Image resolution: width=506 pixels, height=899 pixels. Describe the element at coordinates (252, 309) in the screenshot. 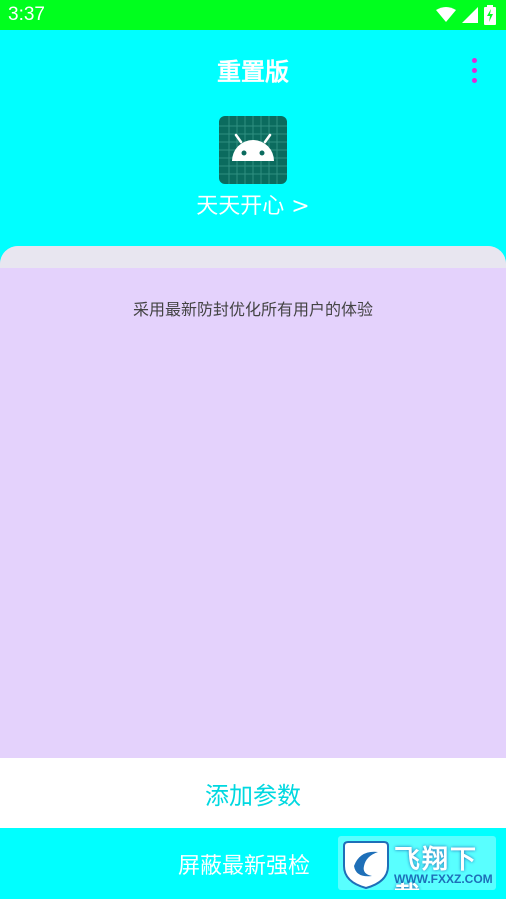

I see `card-description: 采用最新防封优化所有用户的体验` at that location.